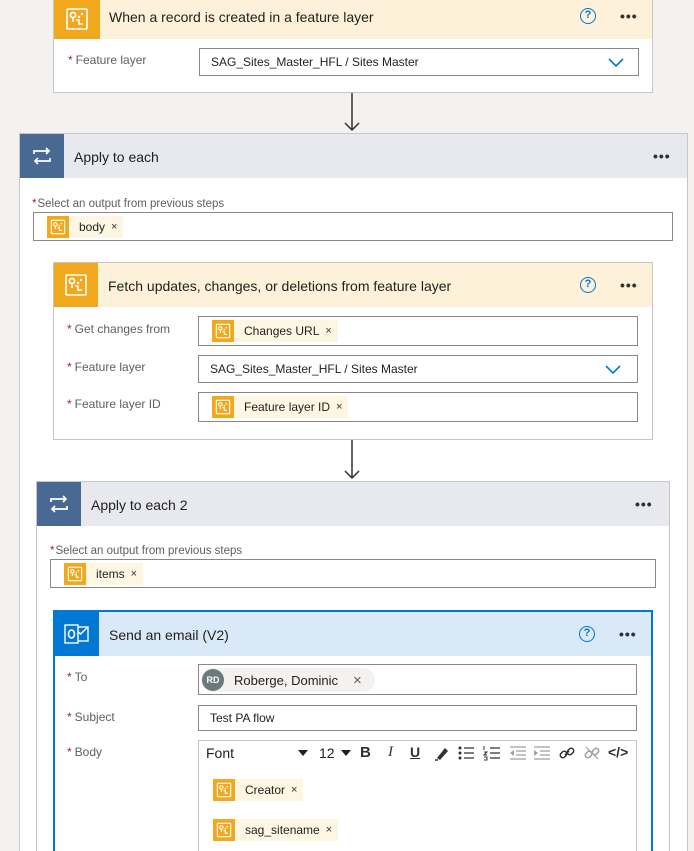 Image resolution: width=694 pixels, height=851 pixels. What do you see at coordinates (116, 157) in the screenshot?
I see `apply-to-each-title: Apply to each` at bounding box center [116, 157].